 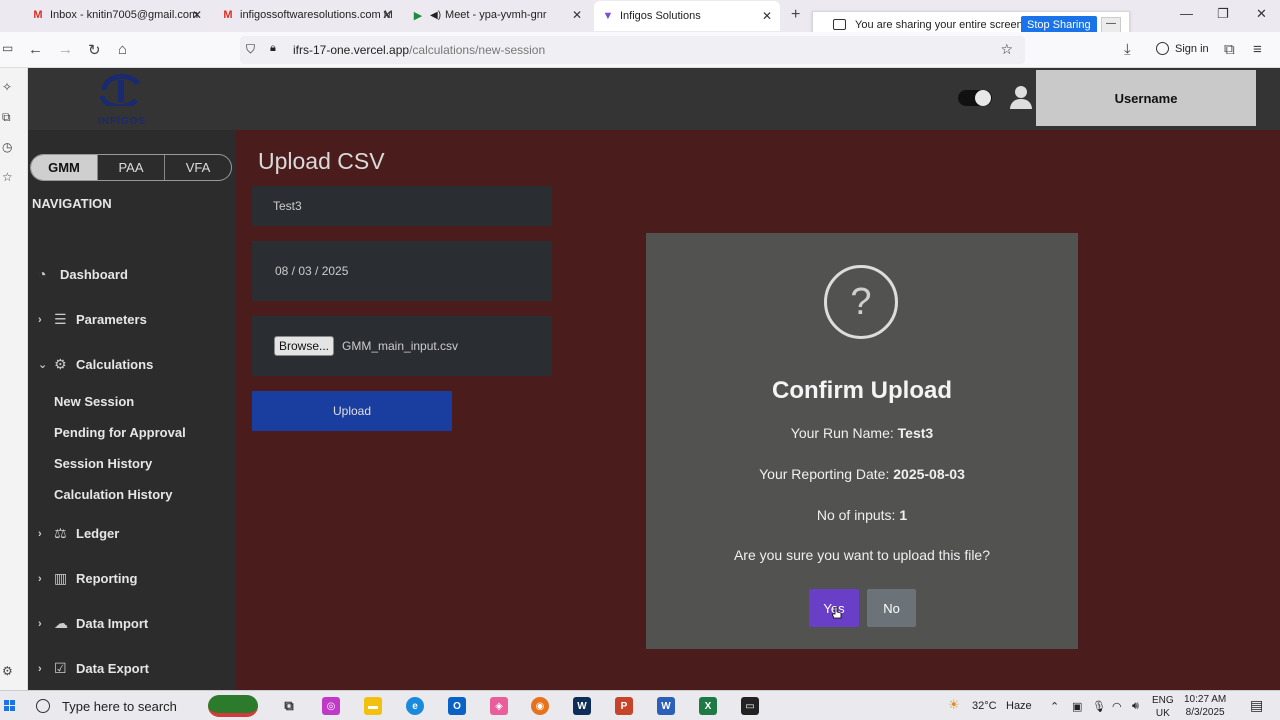 What do you see at coordinates (457, 706) in the screenshot?
I see `outlook-icon: O` at bounding box center [457, 706].